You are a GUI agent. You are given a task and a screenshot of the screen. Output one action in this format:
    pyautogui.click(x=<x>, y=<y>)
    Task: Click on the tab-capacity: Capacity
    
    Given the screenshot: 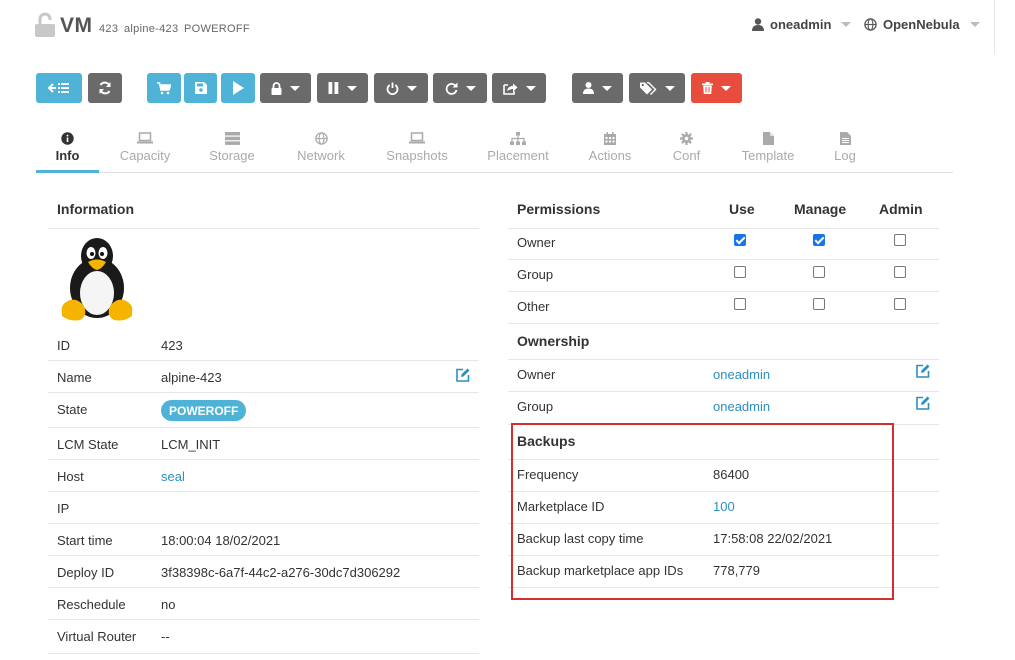 What is the action you would take?
    pyautogui.click(x=145, y=149)
    